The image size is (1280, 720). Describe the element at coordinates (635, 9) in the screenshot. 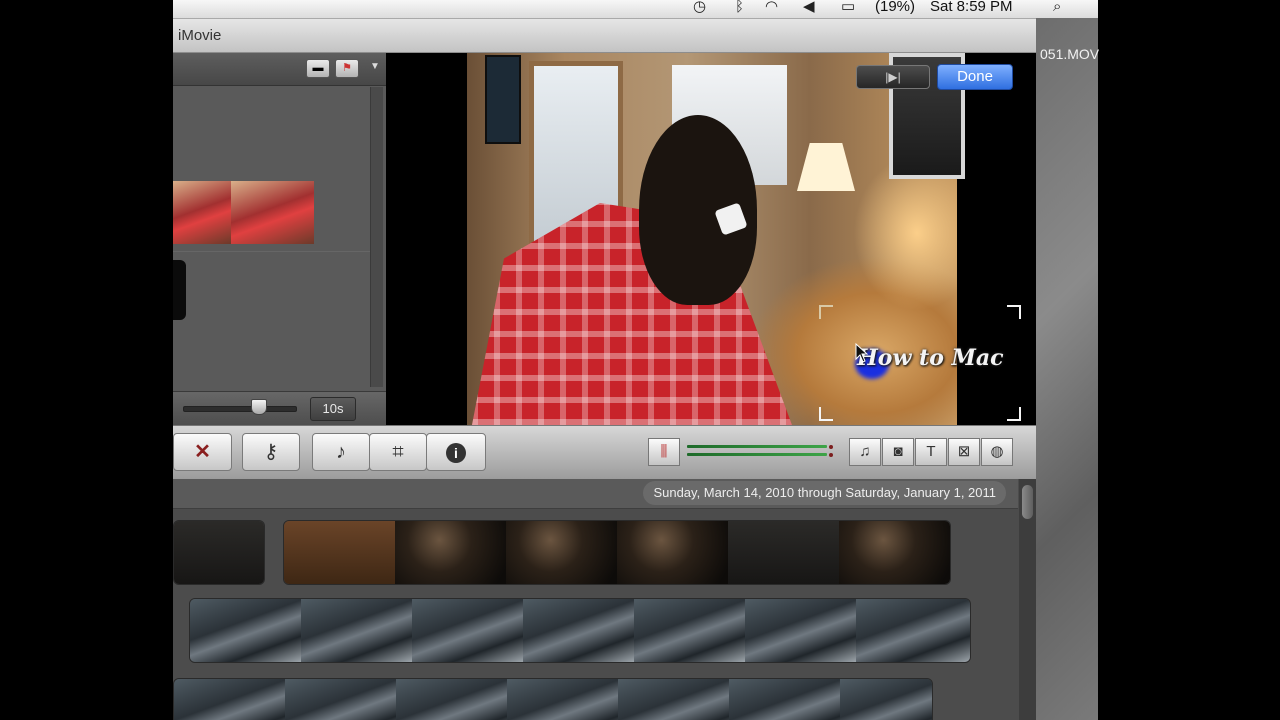

I see `menu-bar: ◷ ᛒ ◠ ◀ ▭ (19%) Sat 8:59 PM ⌕` at that location.